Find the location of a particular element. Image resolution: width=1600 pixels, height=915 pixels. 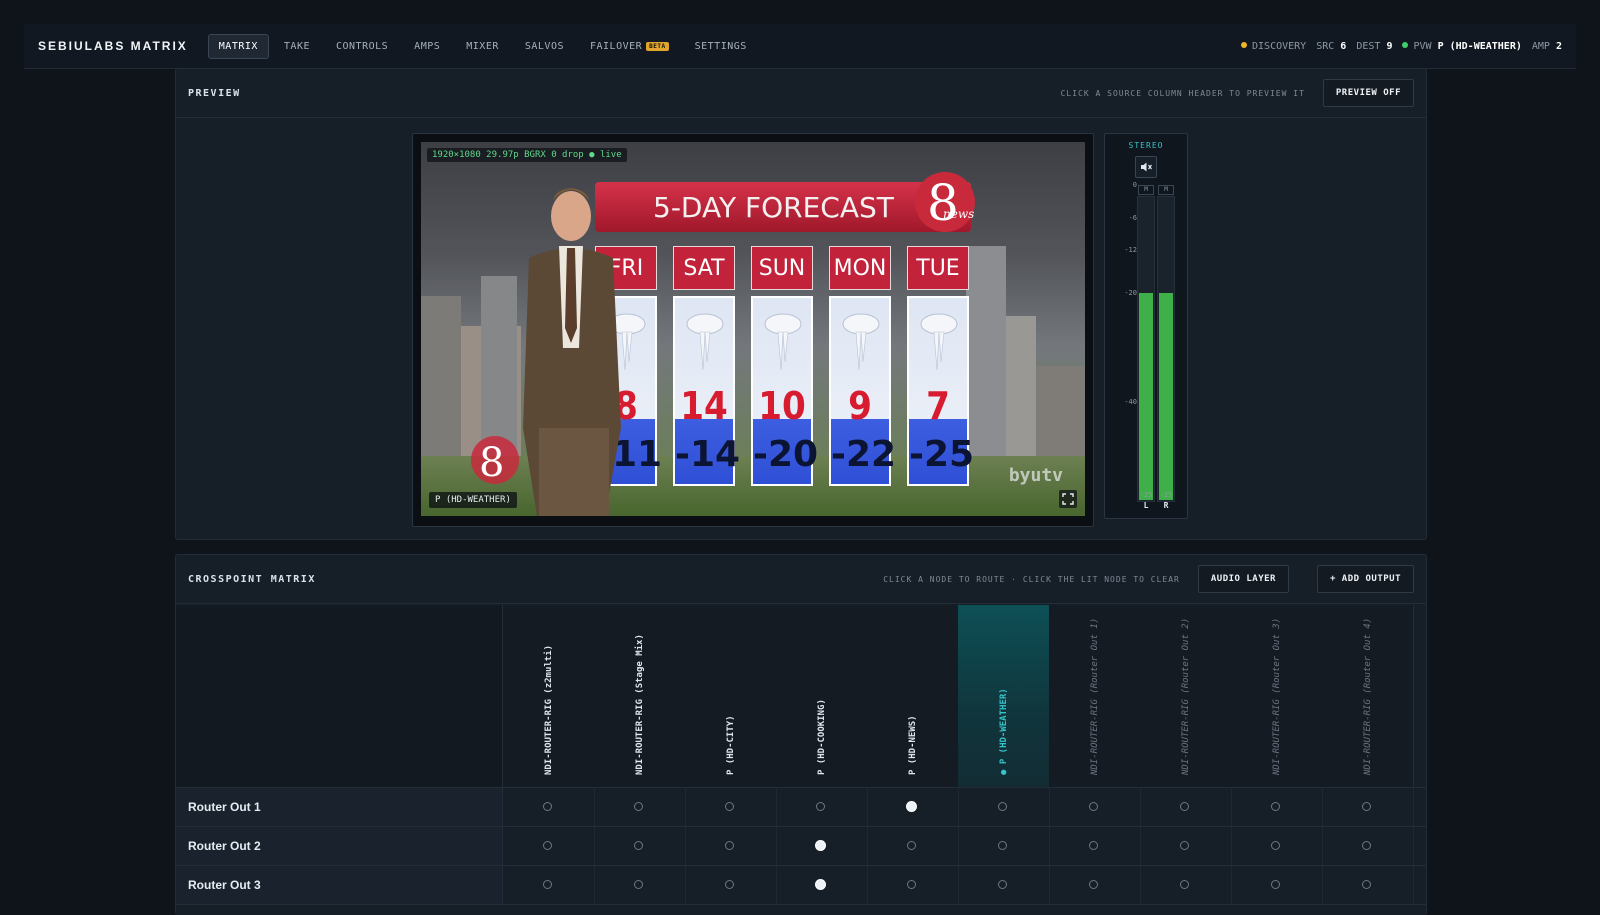

discovery-status: DISCOVERY is located at coordinates (1273, 46).